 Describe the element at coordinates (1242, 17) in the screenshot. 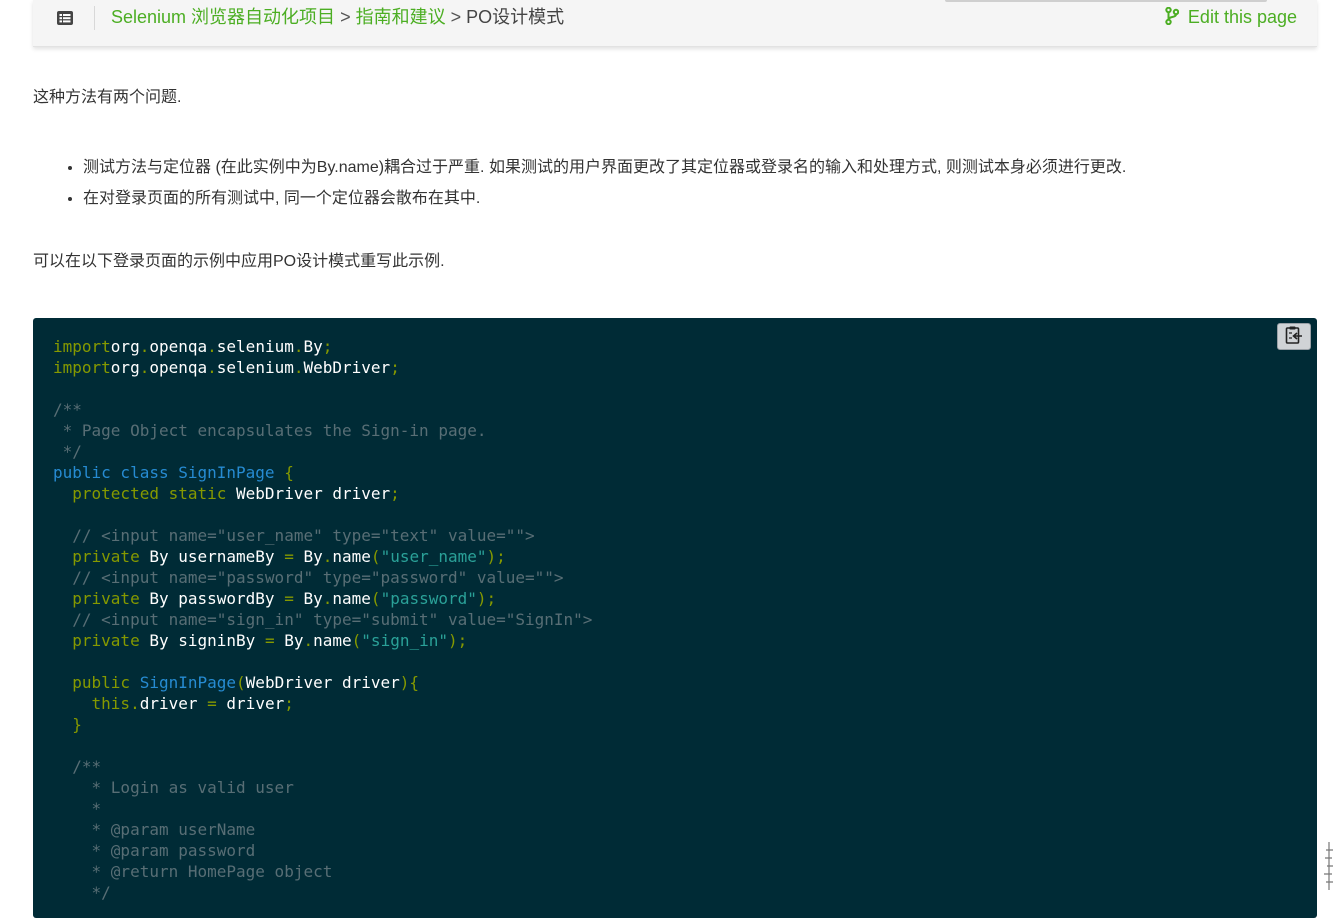

I see `edit-page-label: Edit this page` at that location.